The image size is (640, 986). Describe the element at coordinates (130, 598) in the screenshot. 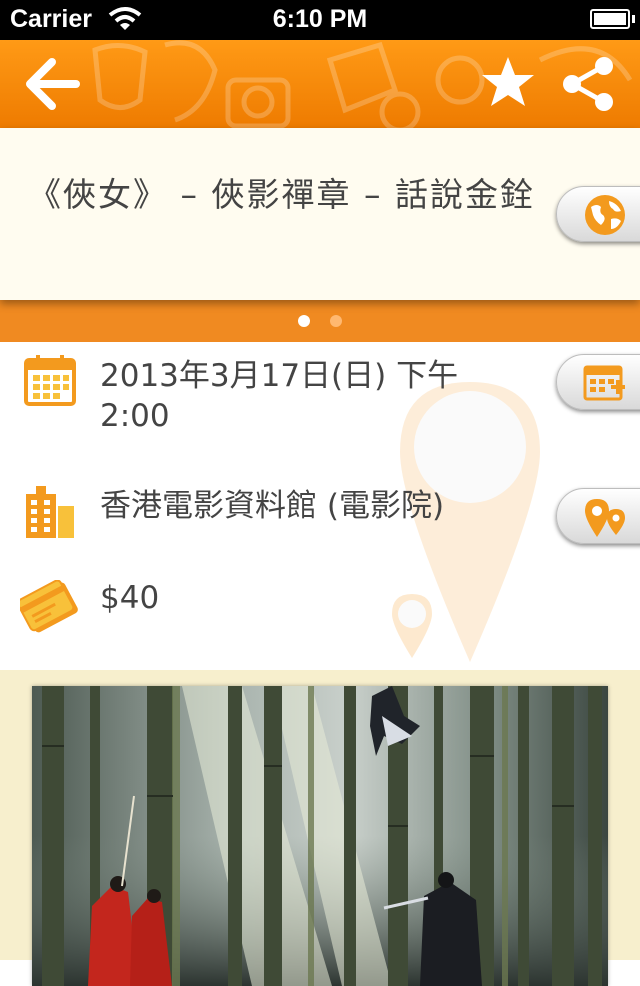

I see `event-price: $40` at that location.